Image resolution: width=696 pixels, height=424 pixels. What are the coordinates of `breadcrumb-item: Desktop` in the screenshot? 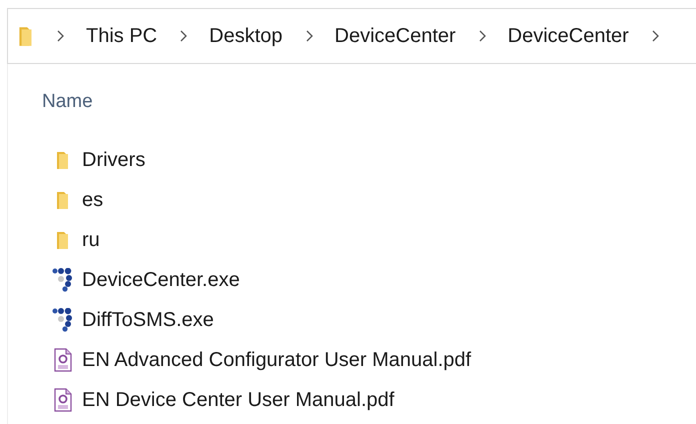 It's located at (245, 36).